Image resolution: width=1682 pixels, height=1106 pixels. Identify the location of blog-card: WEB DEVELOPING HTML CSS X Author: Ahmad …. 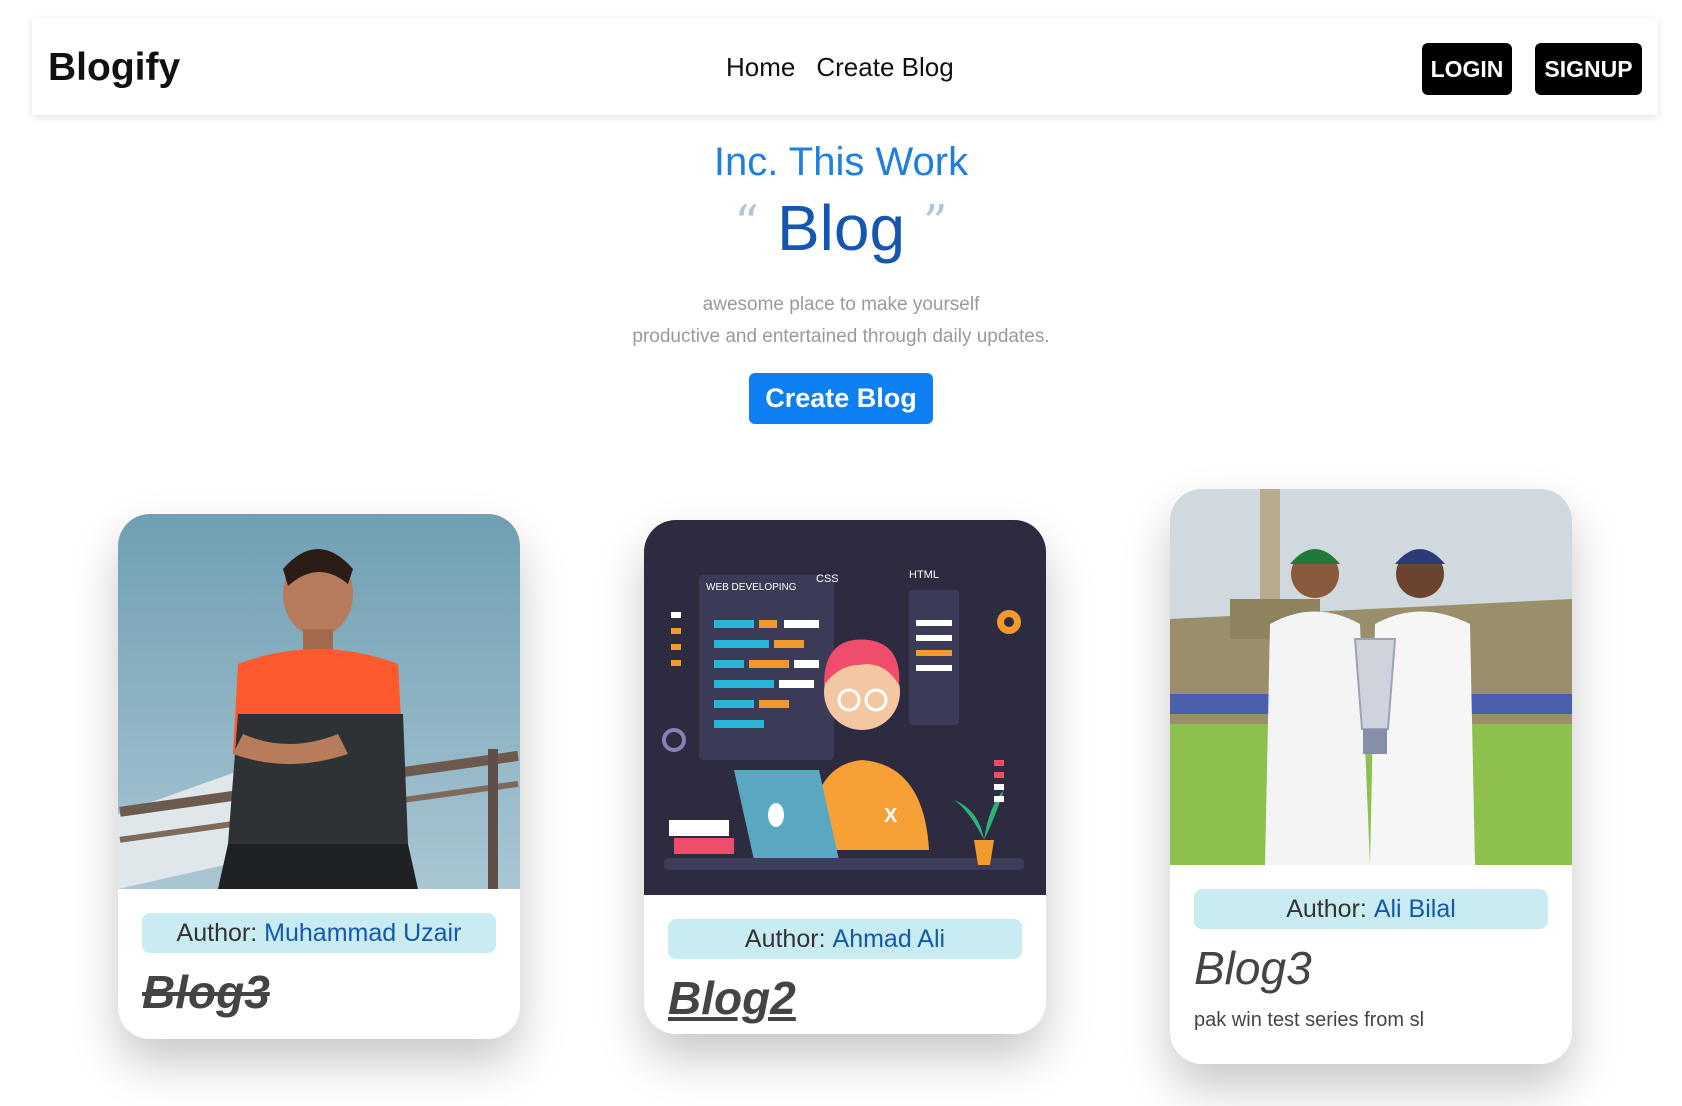
(845, 777).